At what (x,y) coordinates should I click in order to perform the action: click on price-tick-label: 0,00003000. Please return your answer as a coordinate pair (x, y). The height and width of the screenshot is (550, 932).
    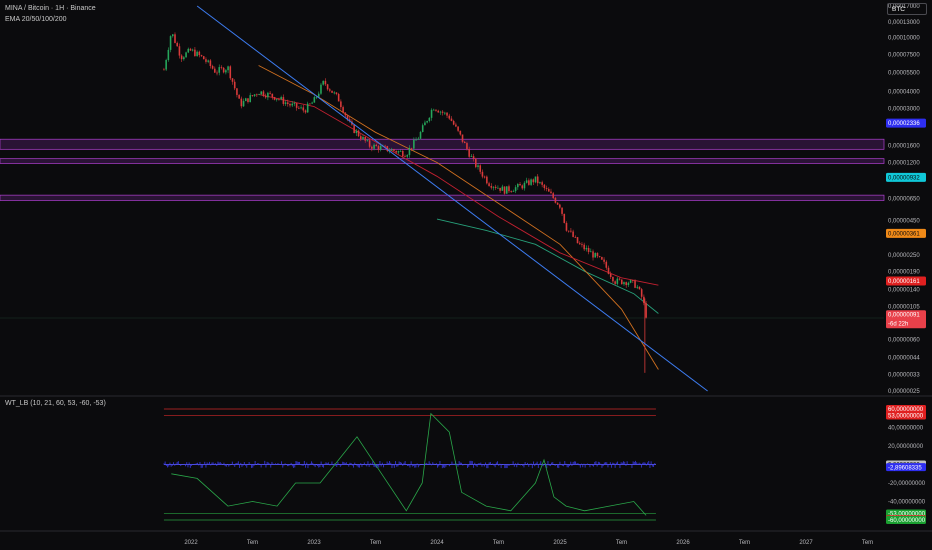
    Looking at the image, I should click on (904, 109).